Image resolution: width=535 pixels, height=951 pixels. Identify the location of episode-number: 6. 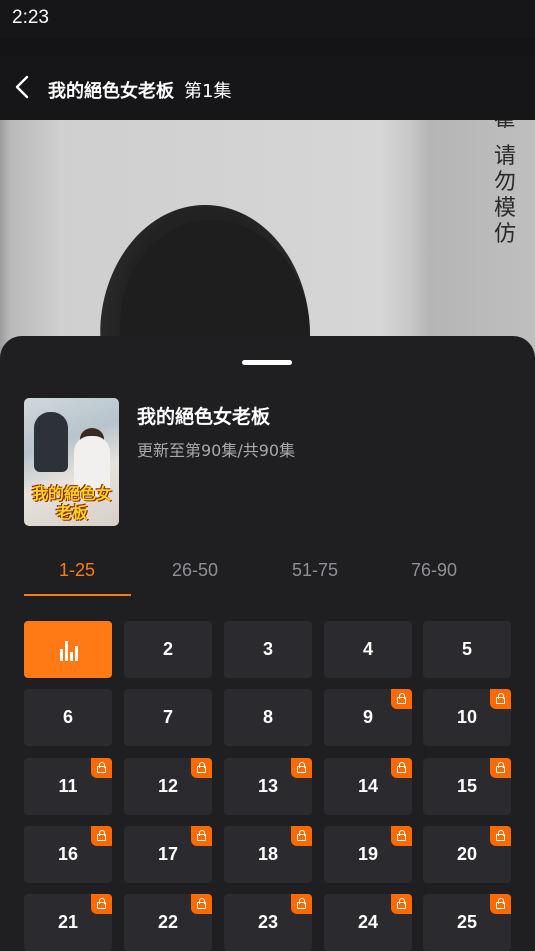
(67, 717).